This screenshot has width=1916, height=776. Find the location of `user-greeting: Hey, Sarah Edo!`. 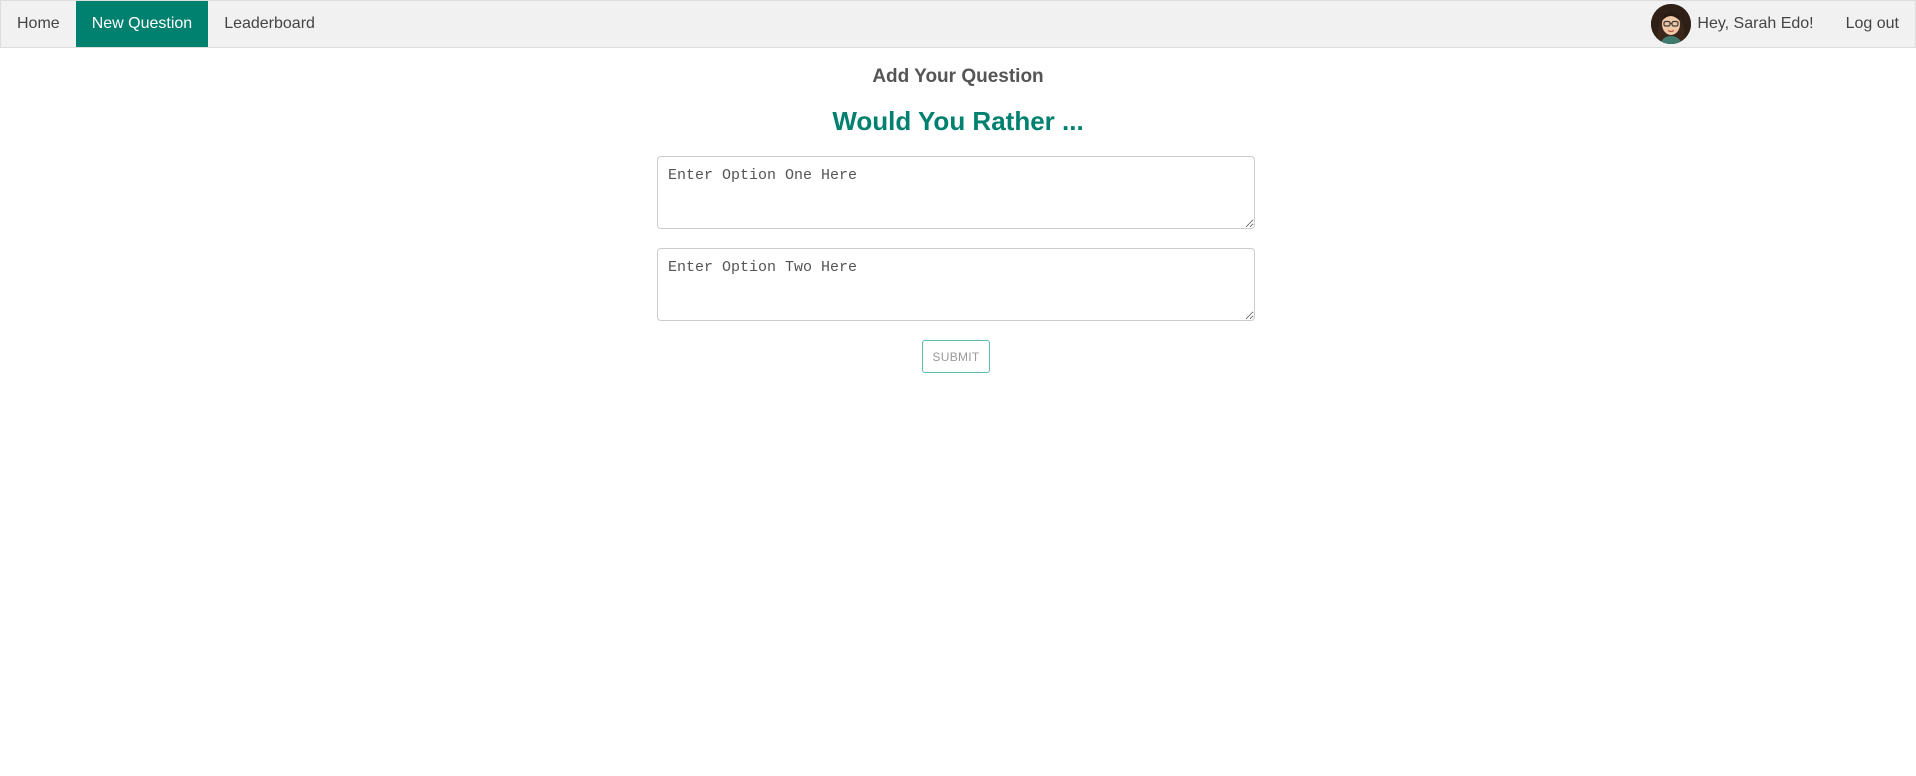

user-greeting: Hey, Sarah Edo! is located at coordinates (1755, 23).